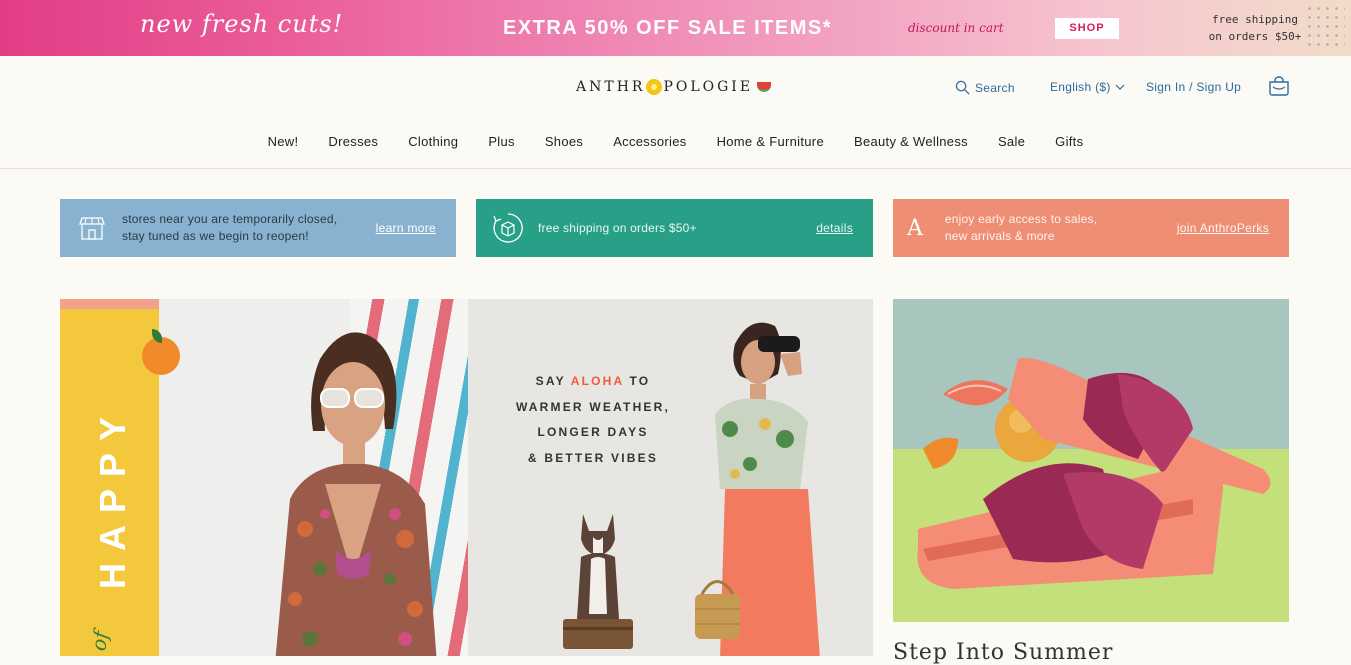 The image size is (1351, 665). I want to click on nav-item-gifts: Gifts, so click(1069, 141).